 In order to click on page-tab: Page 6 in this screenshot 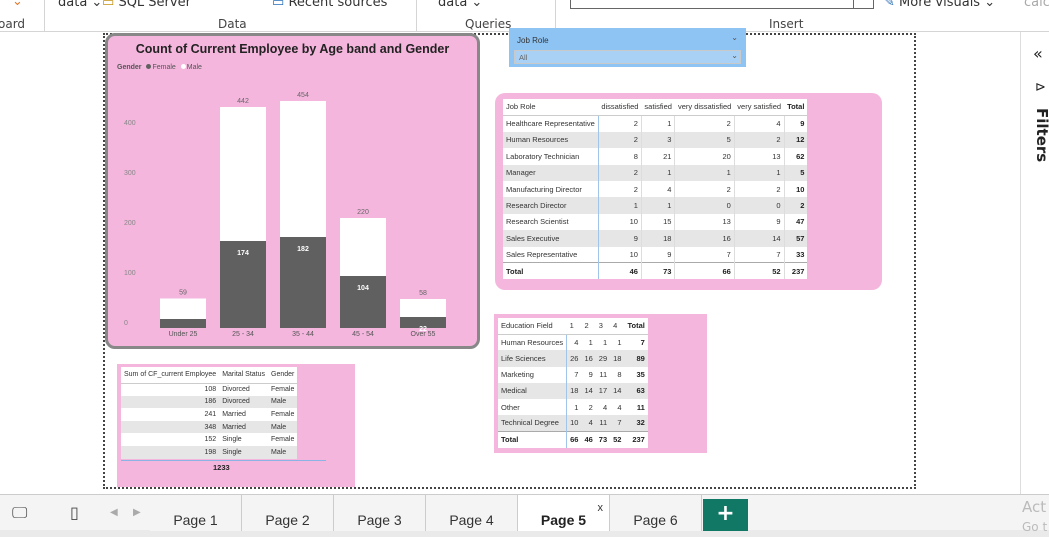, I will do `click(656, 513)`.